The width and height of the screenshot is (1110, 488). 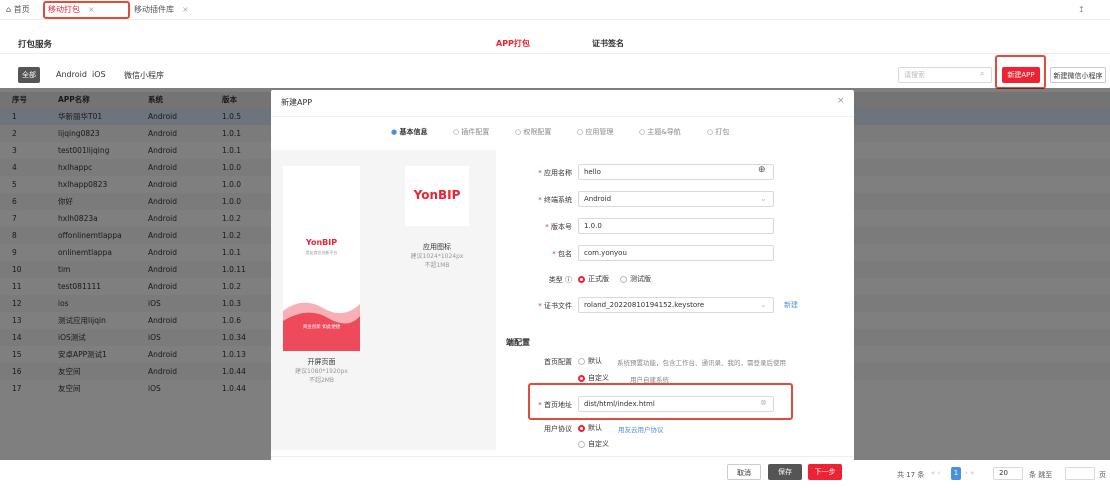 What do you see at coordinates (641, 429) in the screenshot?
I see `protocol-link: 用友云用户协议` at bounding box center [641, 429].